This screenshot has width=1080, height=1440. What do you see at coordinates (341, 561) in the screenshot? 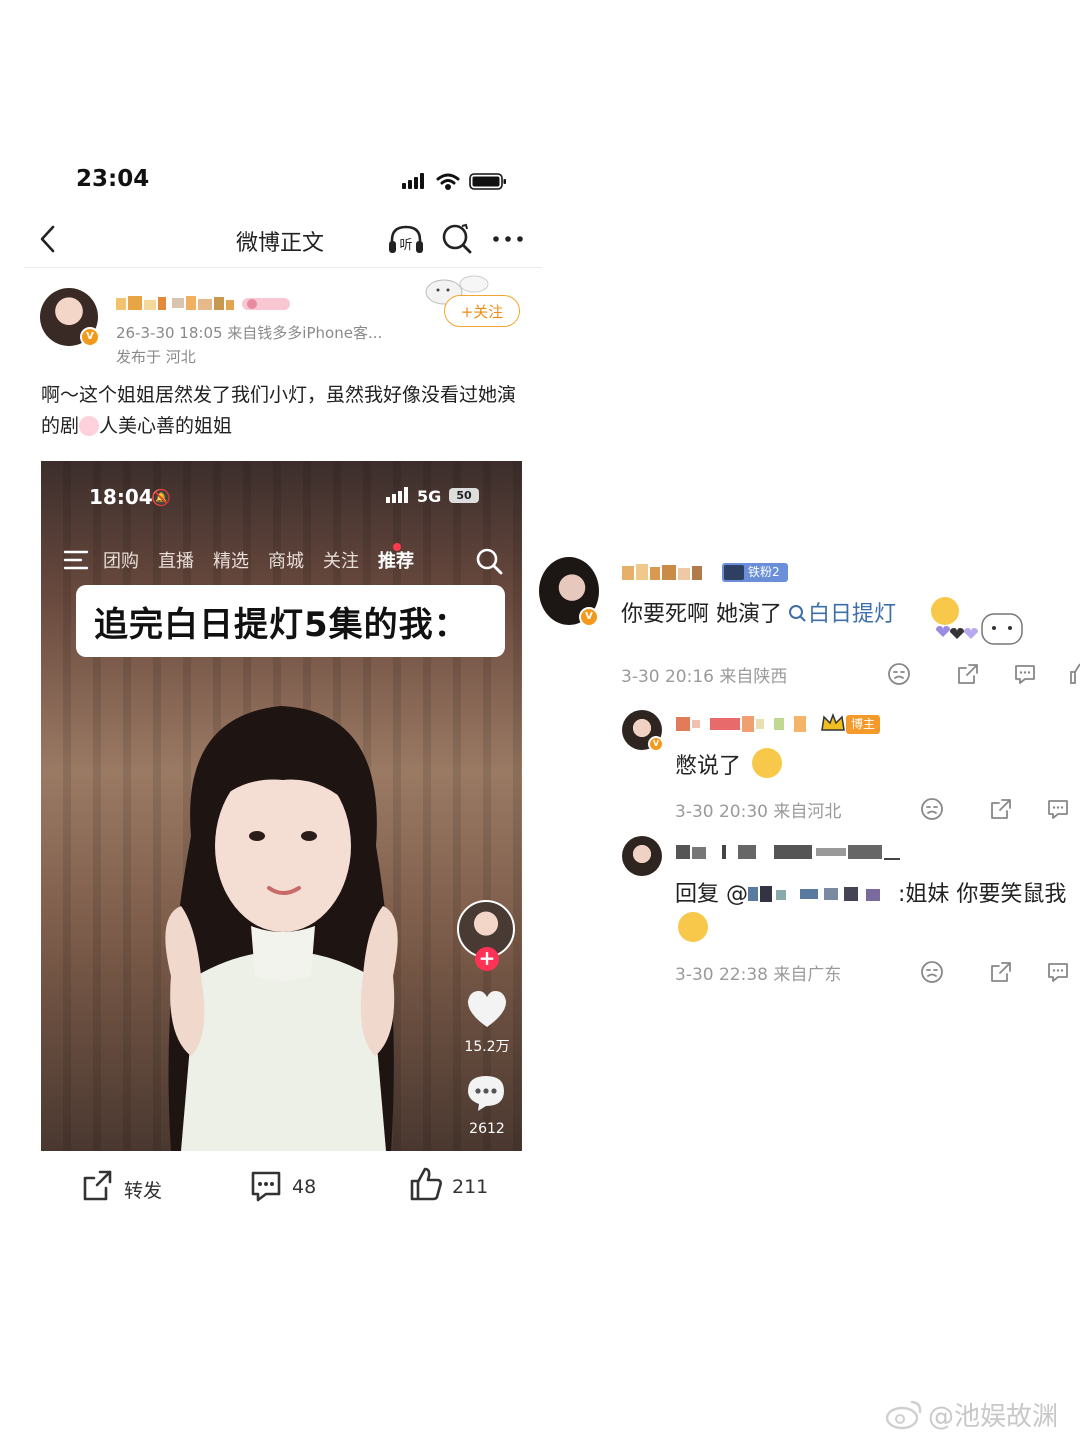
I see `video-tab: 关注` at bounding box center [341, 561].